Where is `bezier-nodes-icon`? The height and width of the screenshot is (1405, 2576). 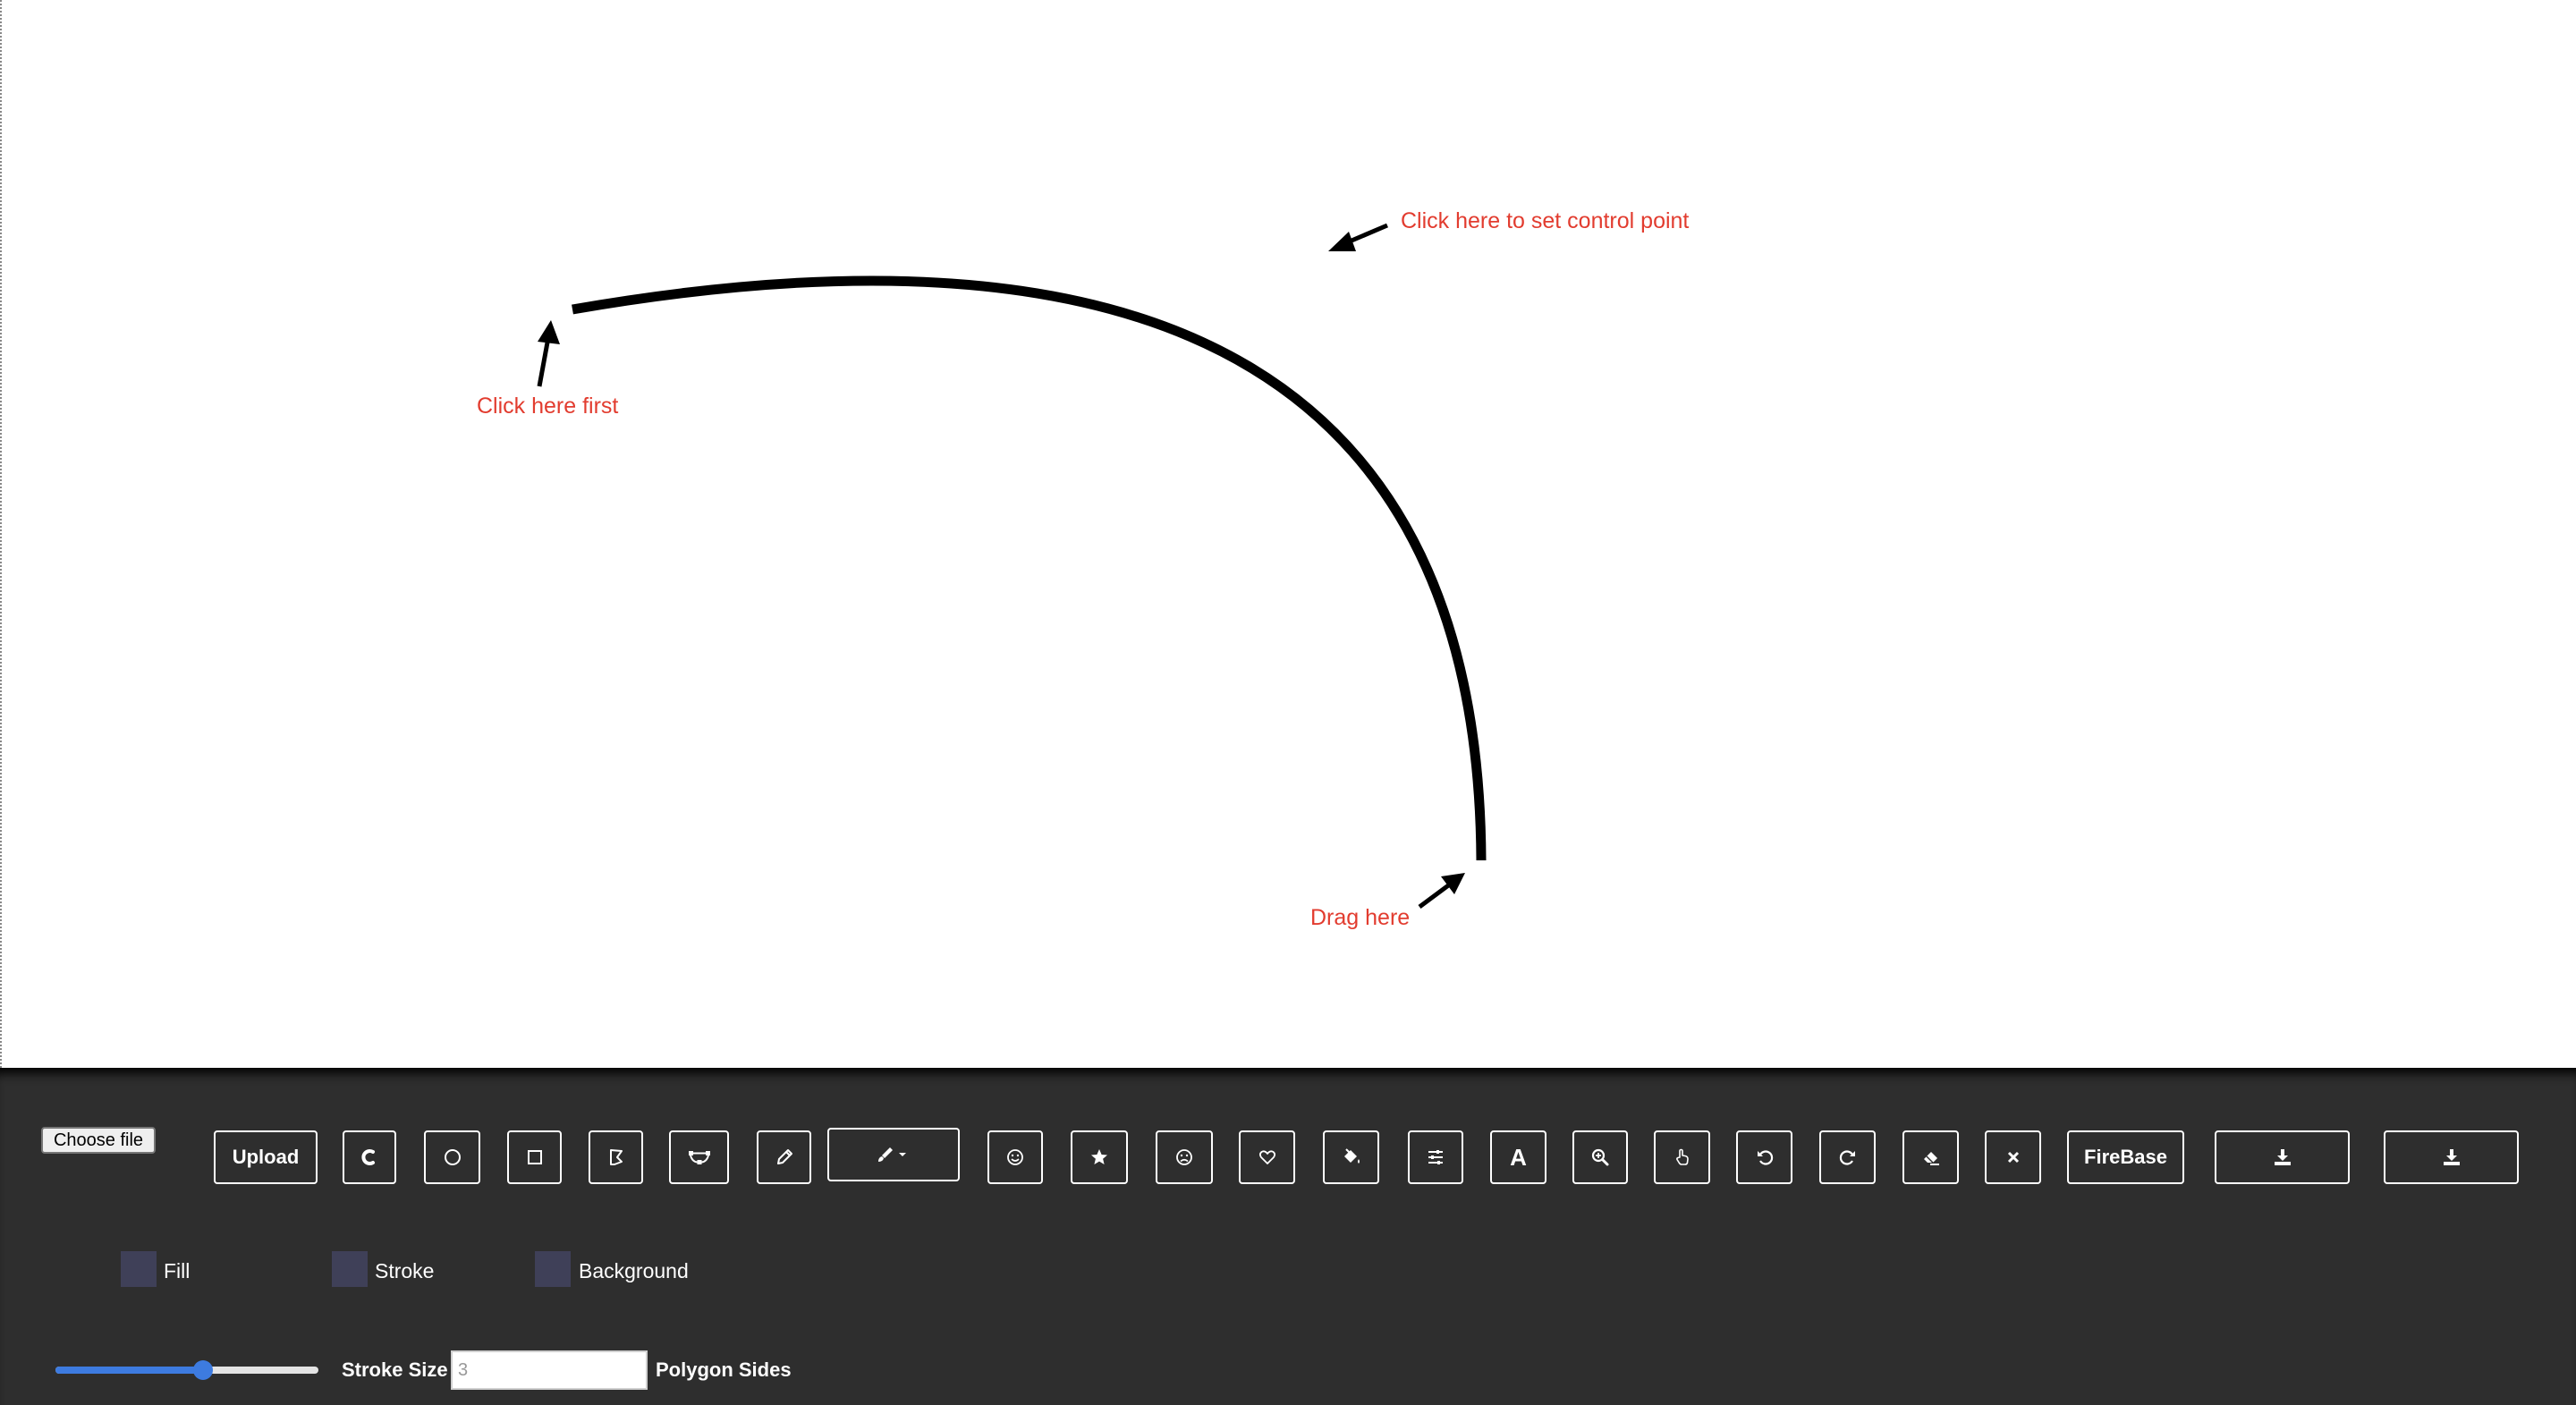
bezier-nodes-icon is located at coordinates (699, 1158).